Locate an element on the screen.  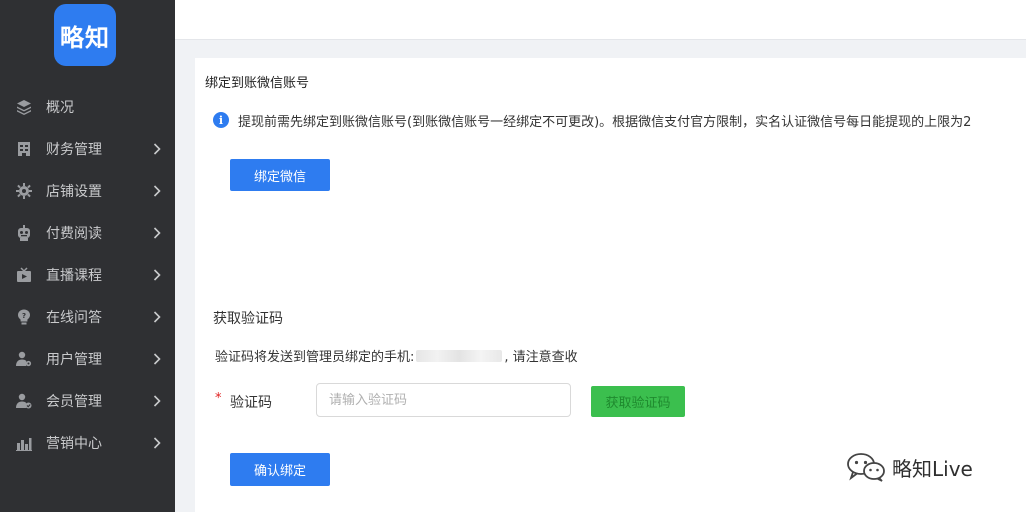
user-gear-icon is located at coordinates (24, 359).